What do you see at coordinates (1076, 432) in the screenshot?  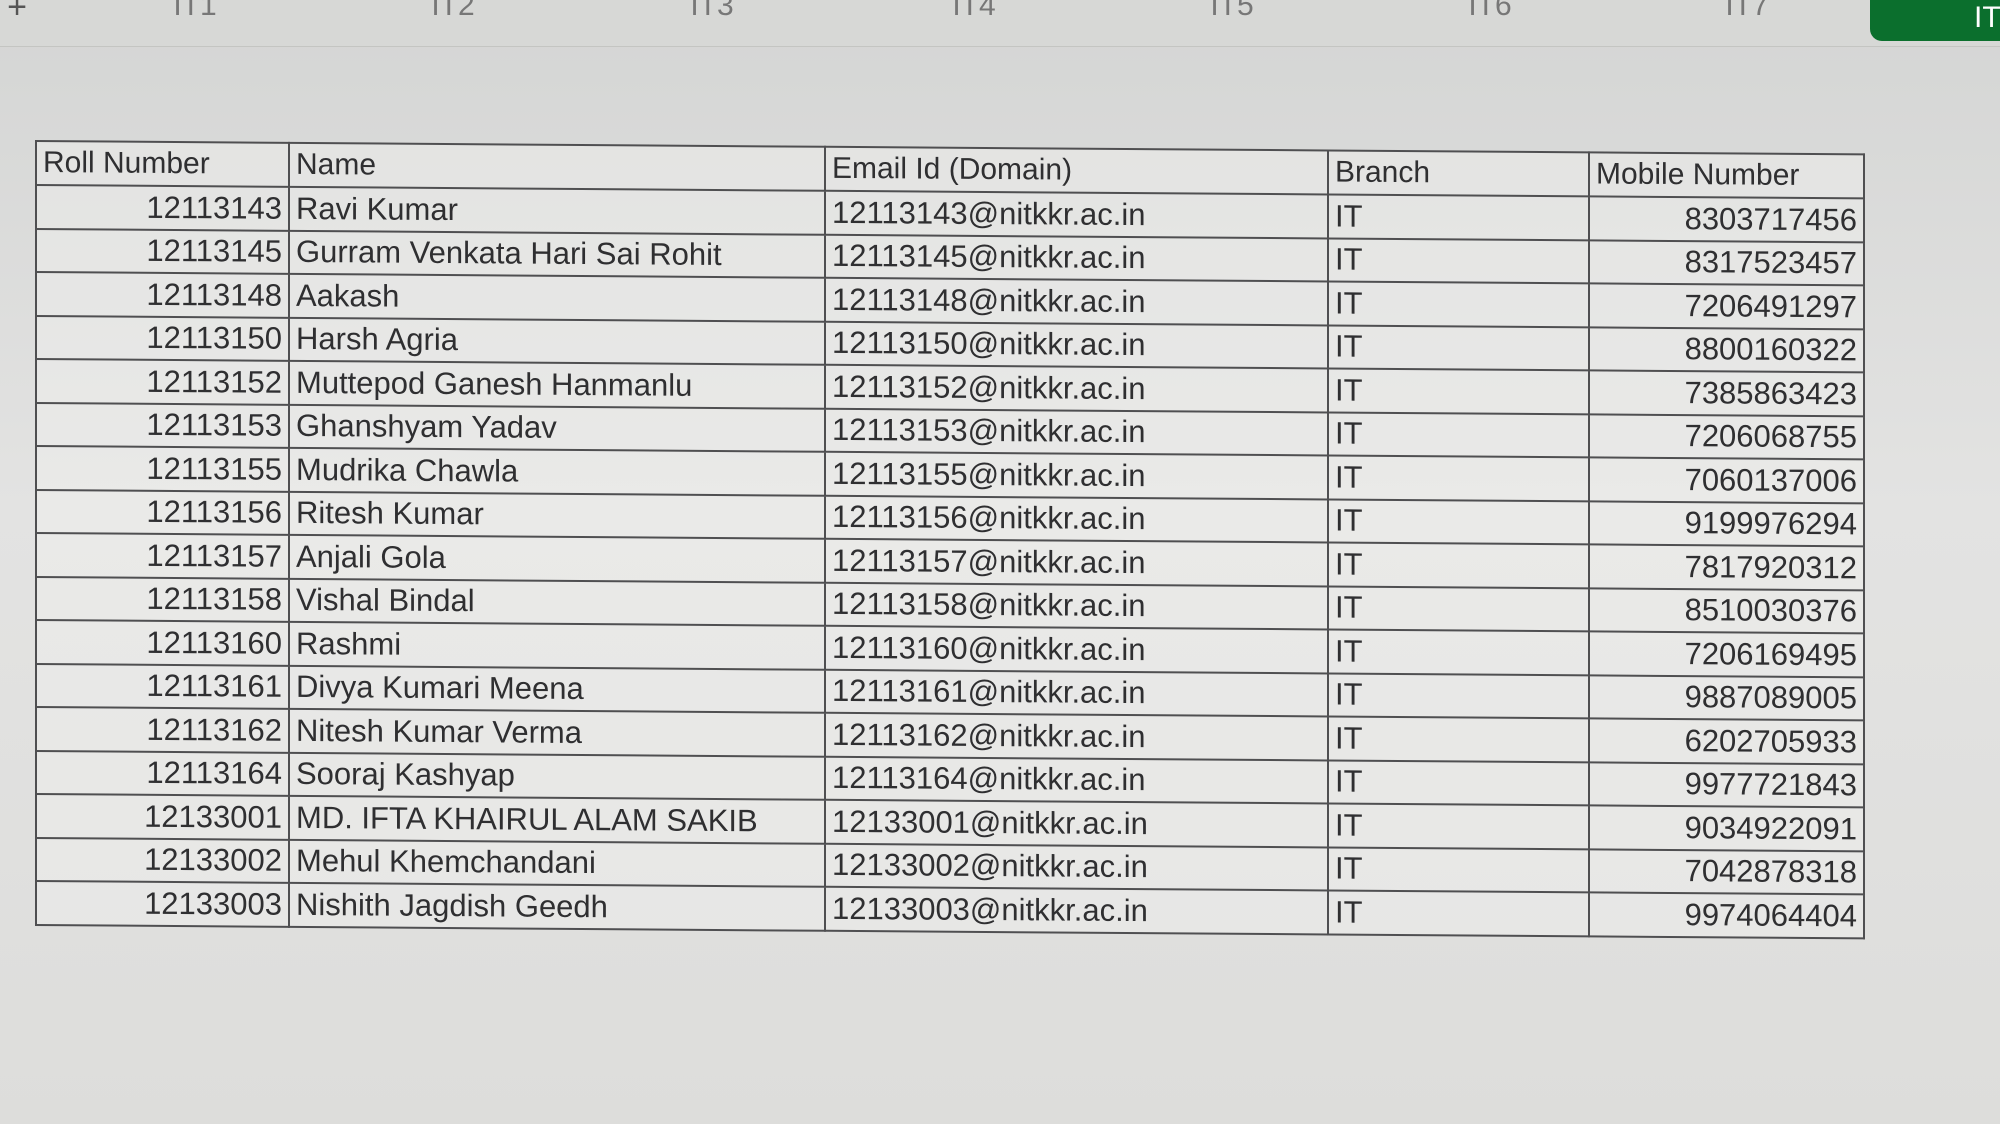 I see `email-cell: 12113153@nitkkr.ac.in` at bounding box center [1076, 432].